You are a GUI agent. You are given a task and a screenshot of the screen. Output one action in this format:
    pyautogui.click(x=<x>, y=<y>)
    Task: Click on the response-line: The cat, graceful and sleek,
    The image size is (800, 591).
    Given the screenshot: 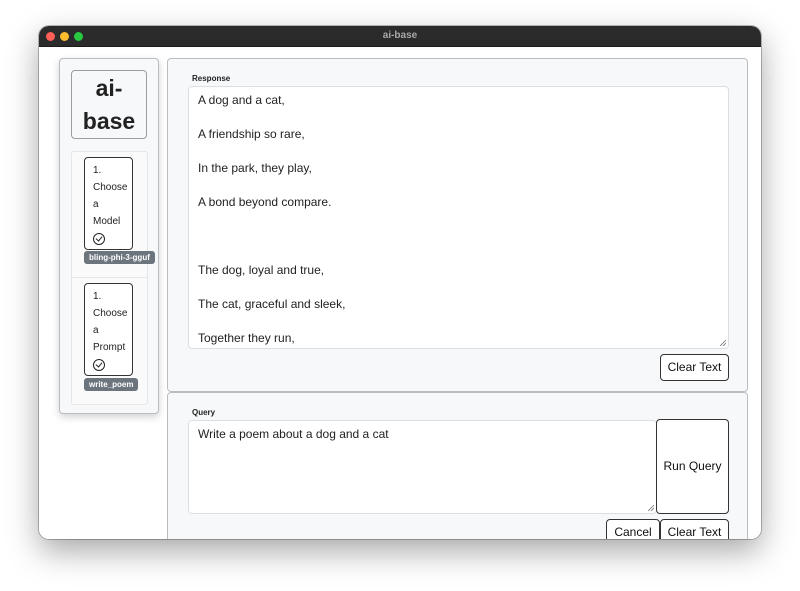 What is the action you would take?
    pyautogui.click(x=272, y=304)
    